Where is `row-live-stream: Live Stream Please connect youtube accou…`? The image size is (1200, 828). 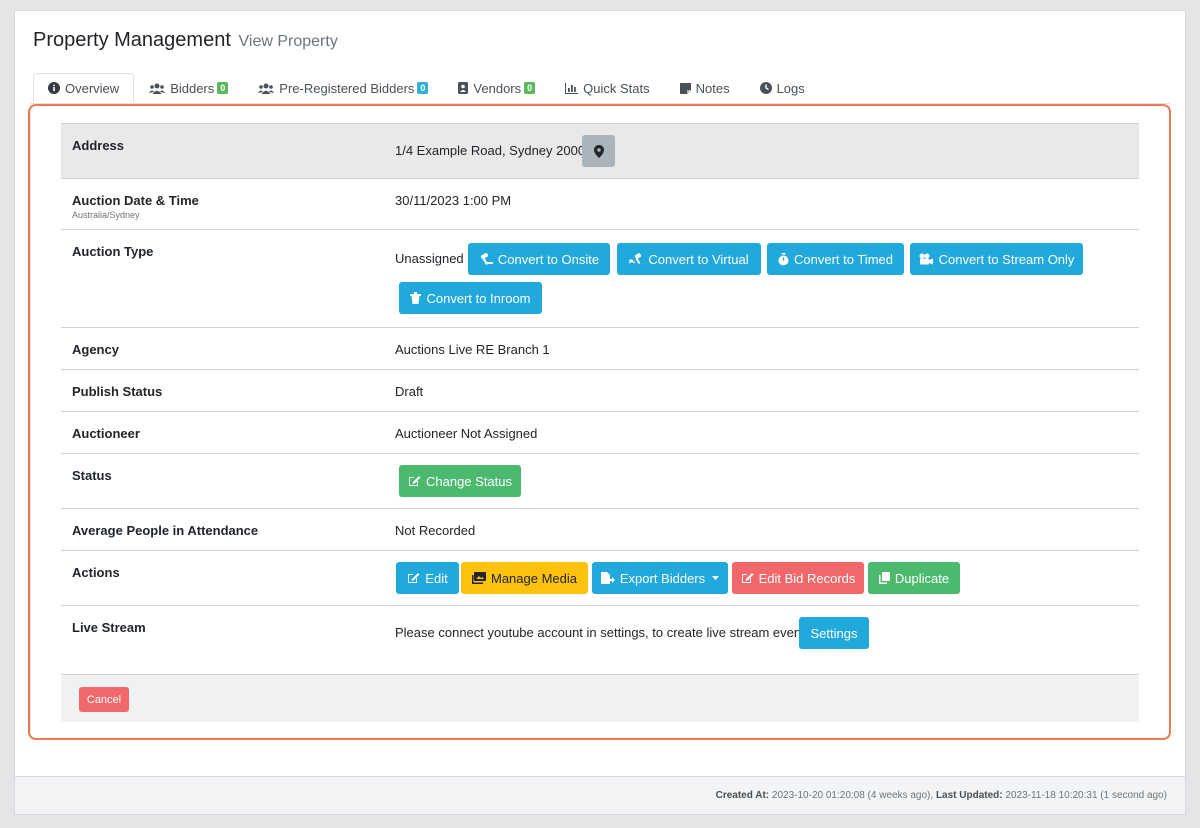 row-live-stream: Live Stream Please connect youtube accou… is located at coordinates (600, 639).